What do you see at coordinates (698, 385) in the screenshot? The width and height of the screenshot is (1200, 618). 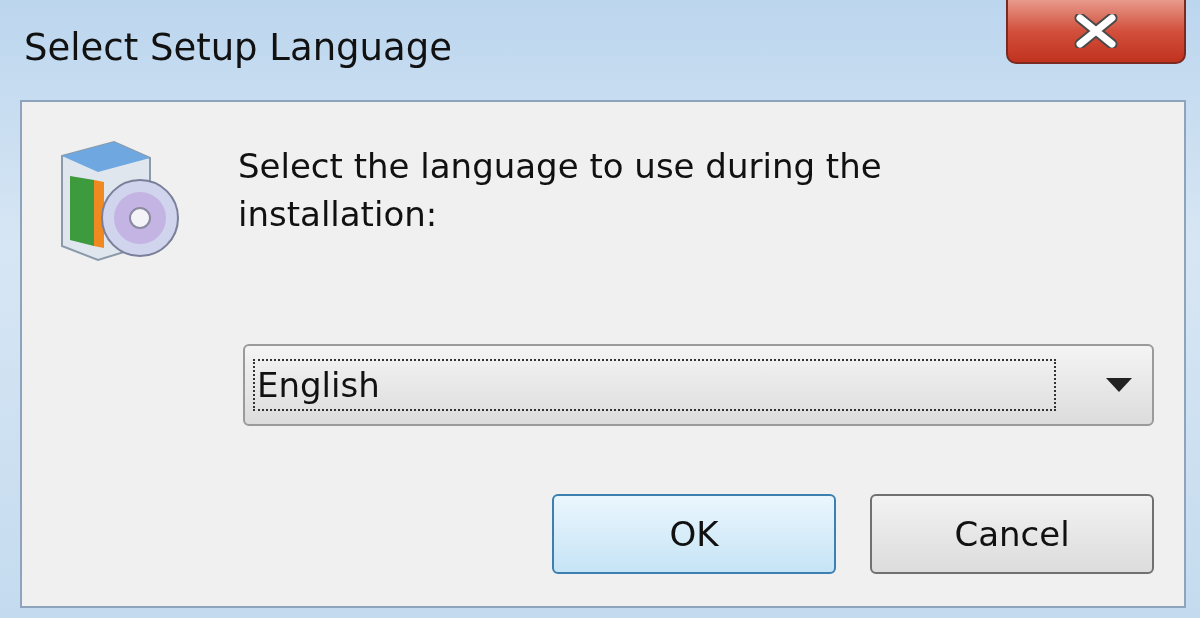 I see `language-dropdown: English` at bounding box center [698, 385].